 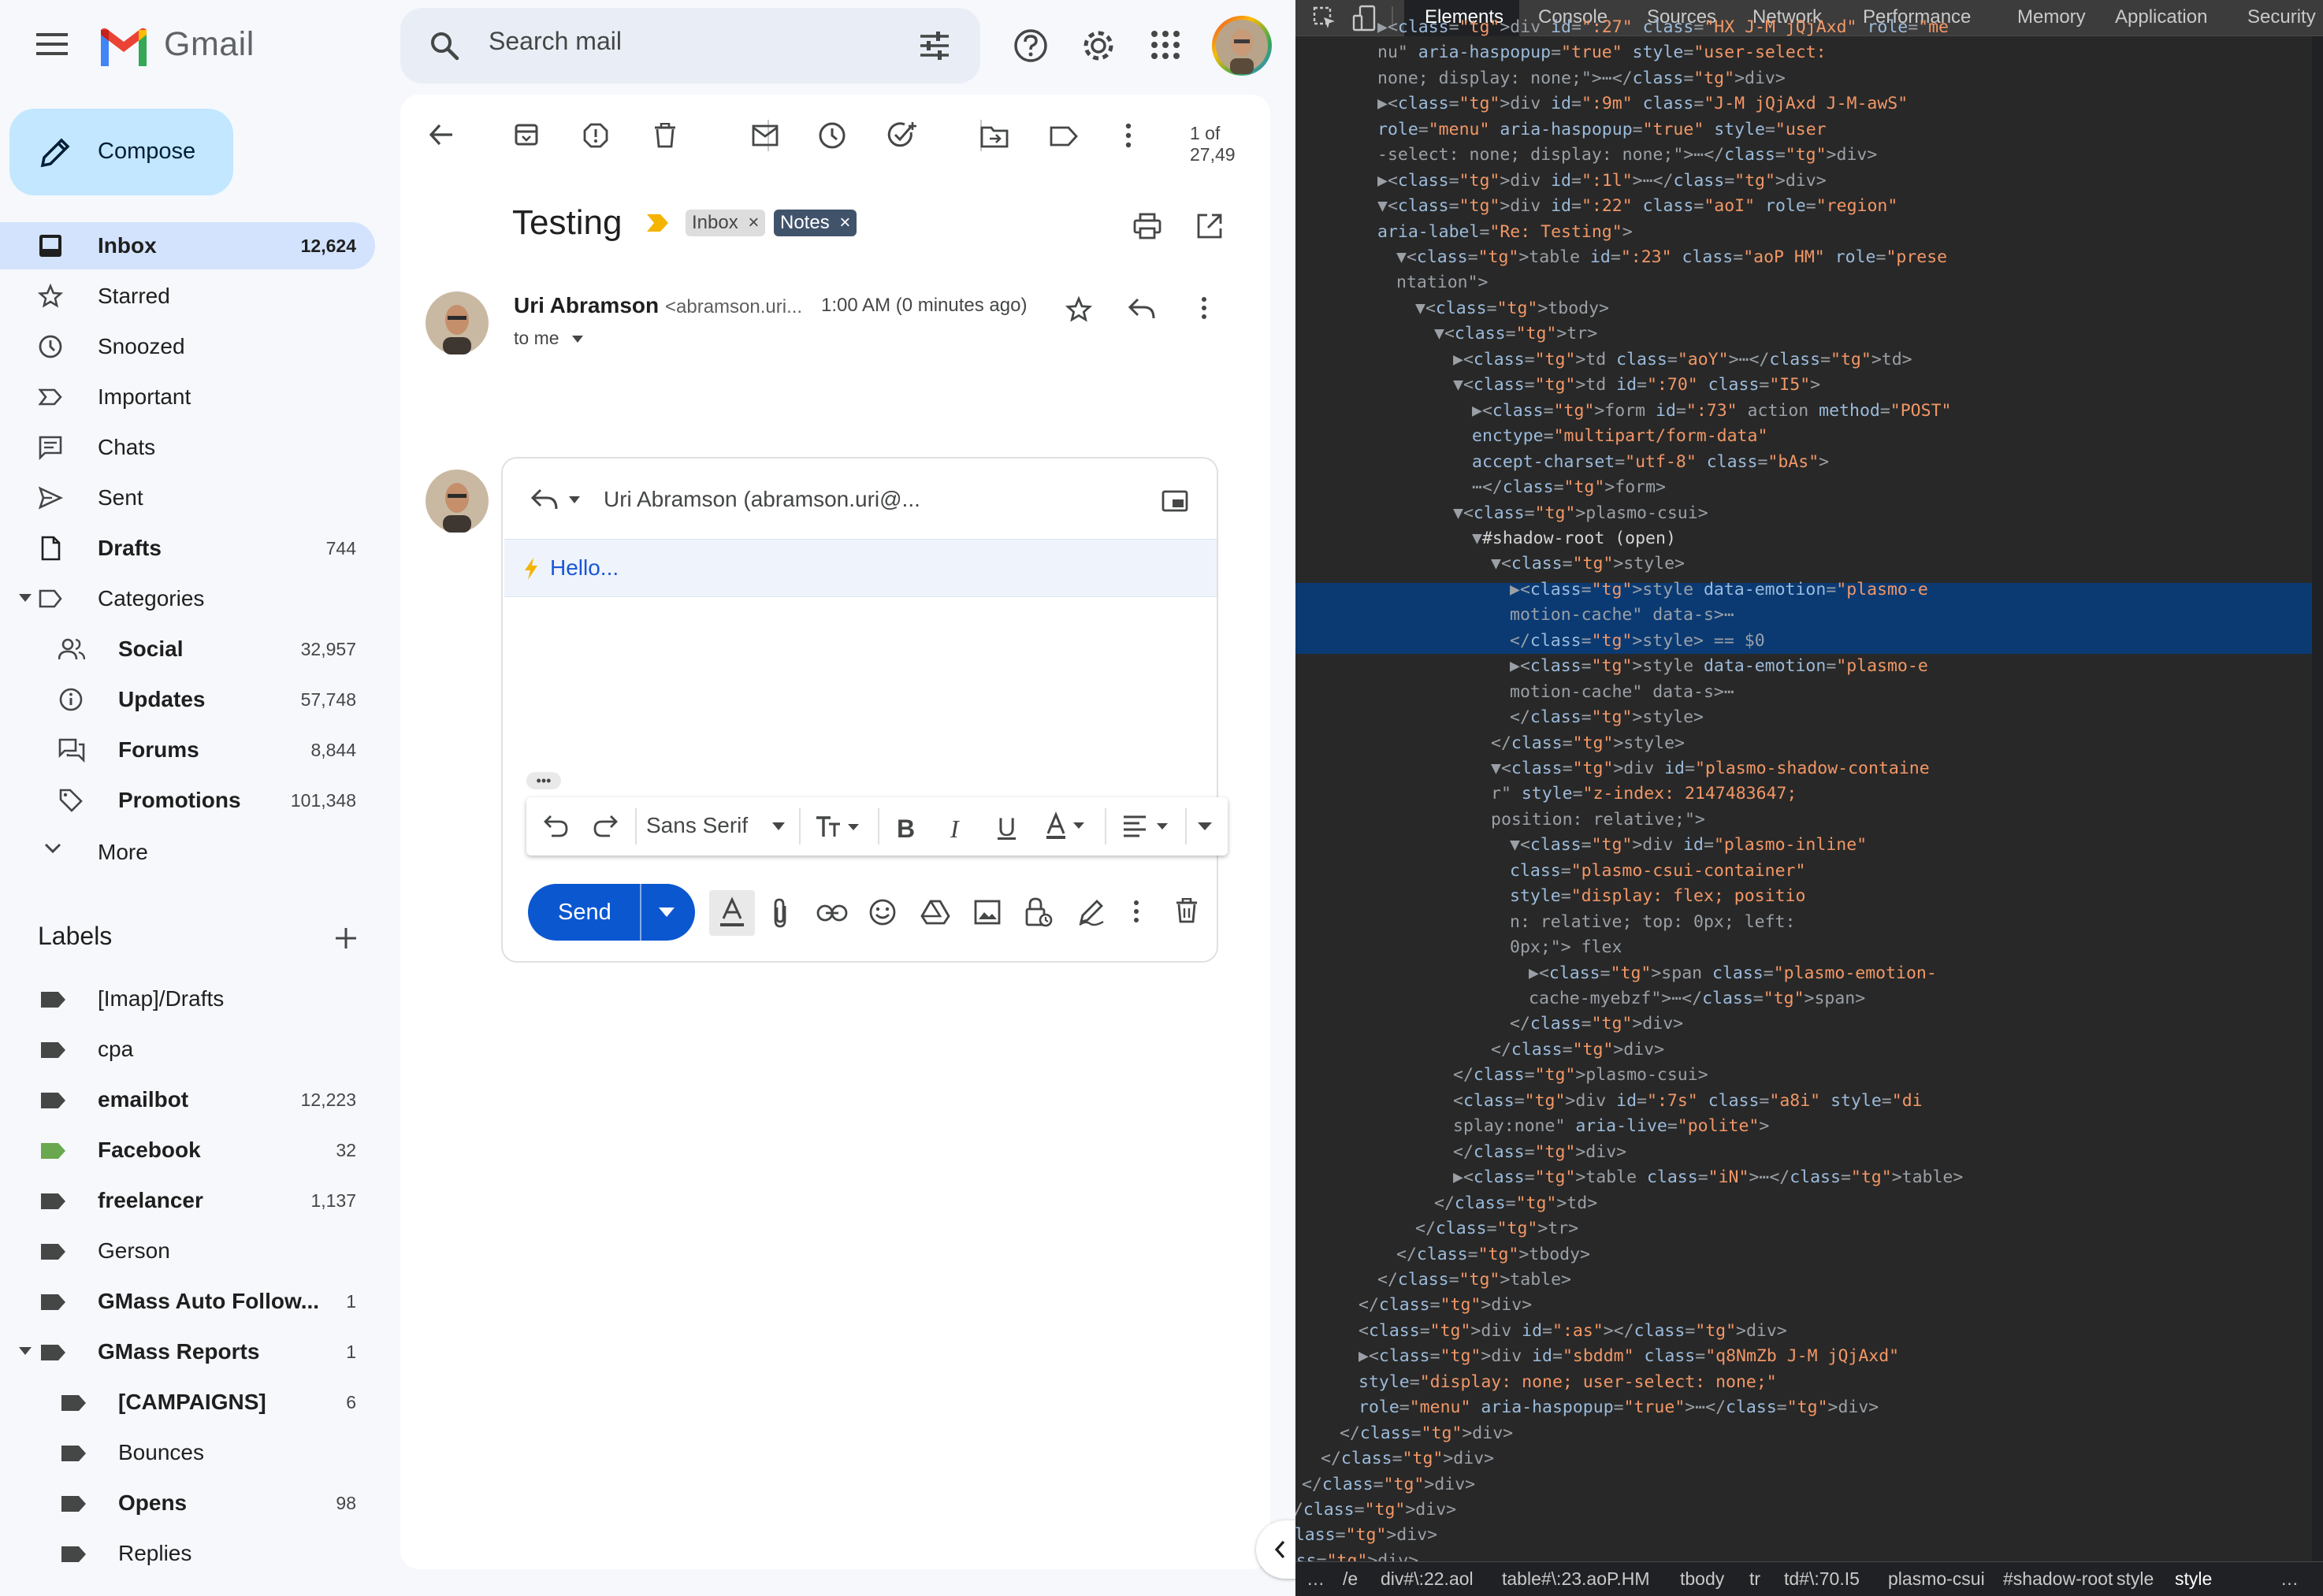 What do you see at coordinates (556, 826) in the screenshot?
I see `undo-icon` at bounding box center [556, 826].